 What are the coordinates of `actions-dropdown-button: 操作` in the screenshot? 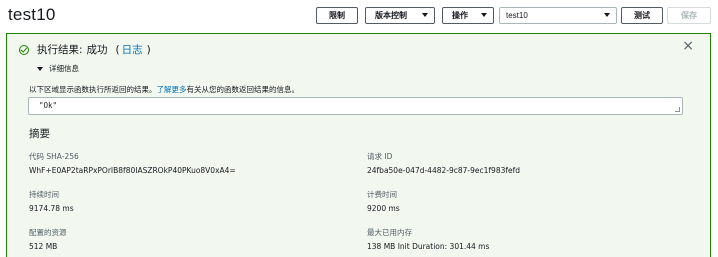 It's located at (468, 15).